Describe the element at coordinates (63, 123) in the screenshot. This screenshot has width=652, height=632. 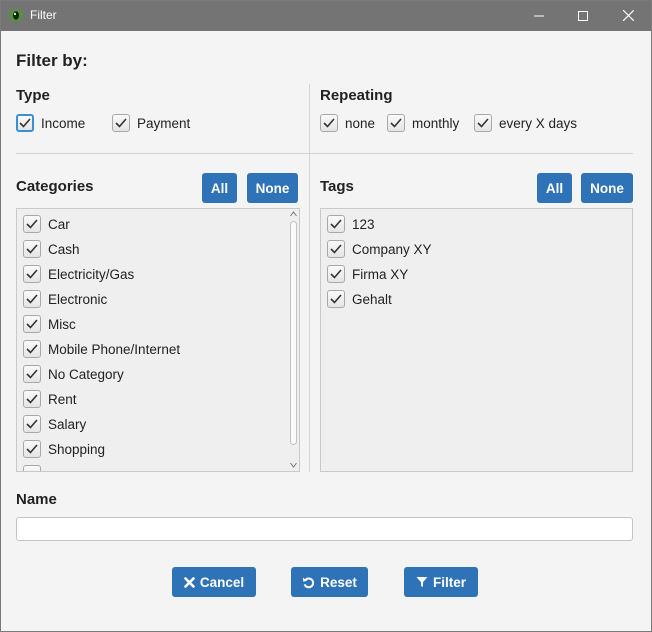
I see `income-label: Income` at that location.